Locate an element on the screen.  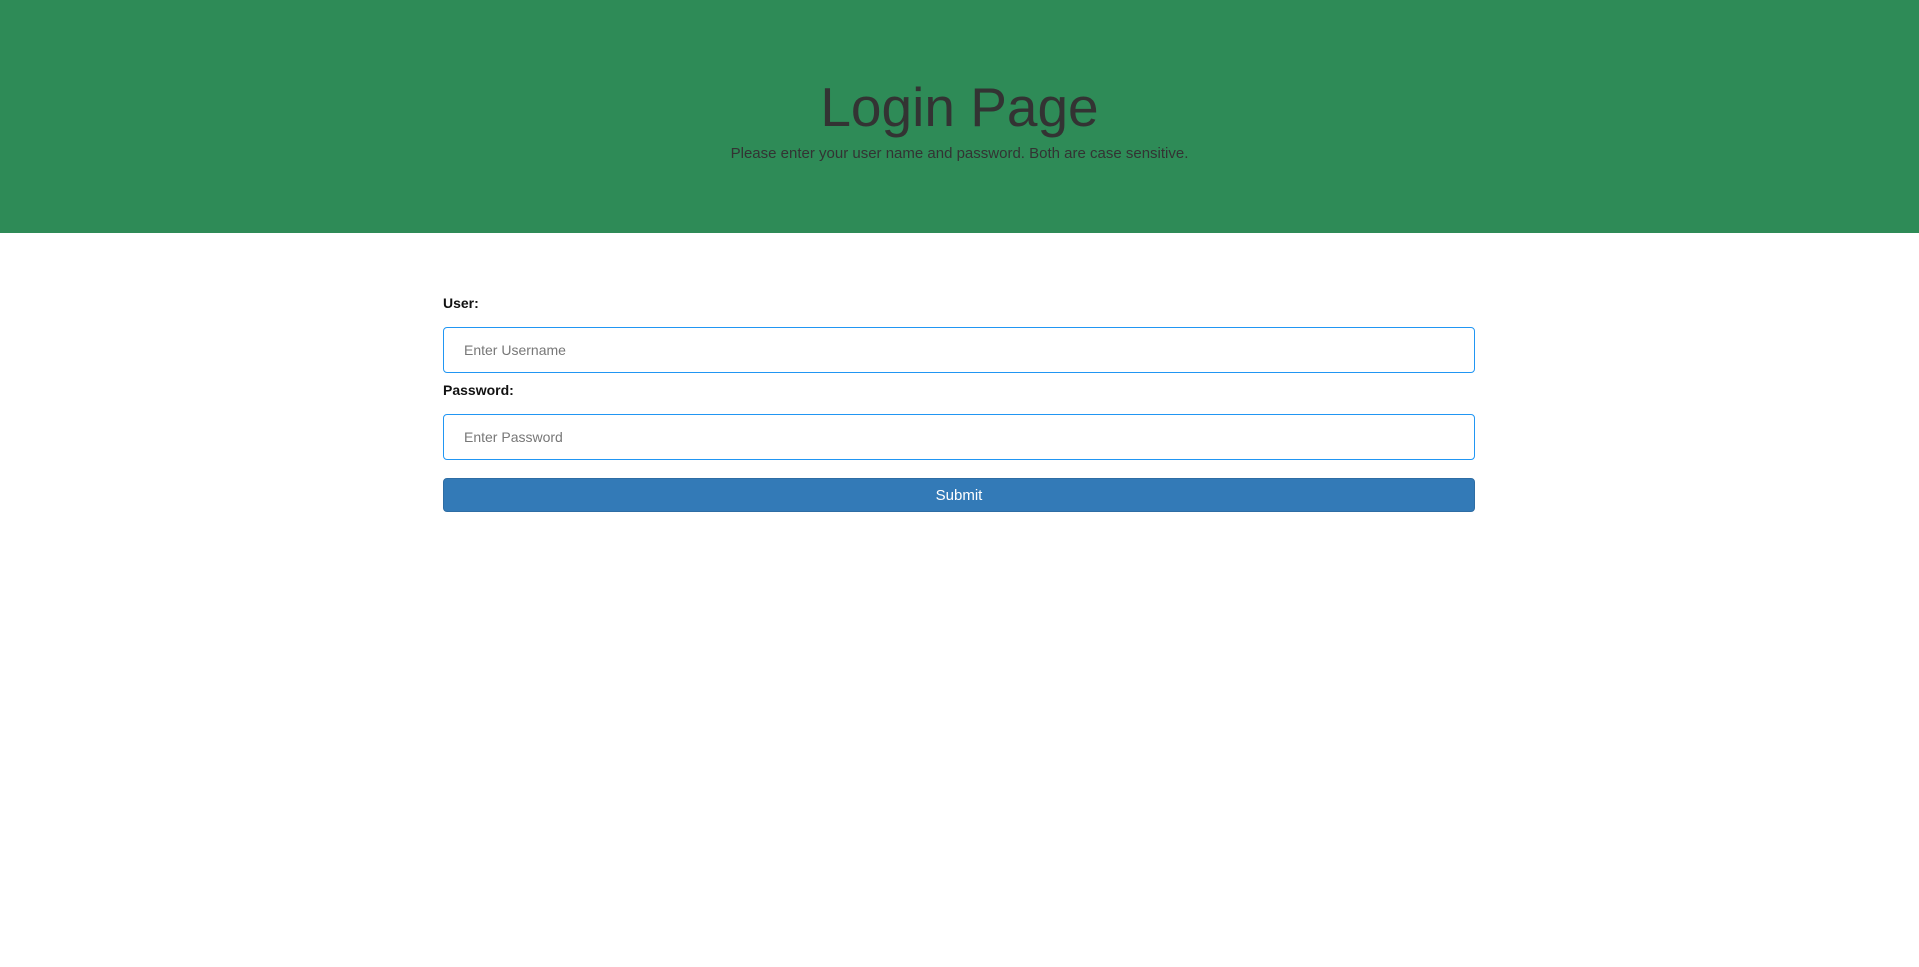
page-title: Login Page is located at coordinates (959, 107).